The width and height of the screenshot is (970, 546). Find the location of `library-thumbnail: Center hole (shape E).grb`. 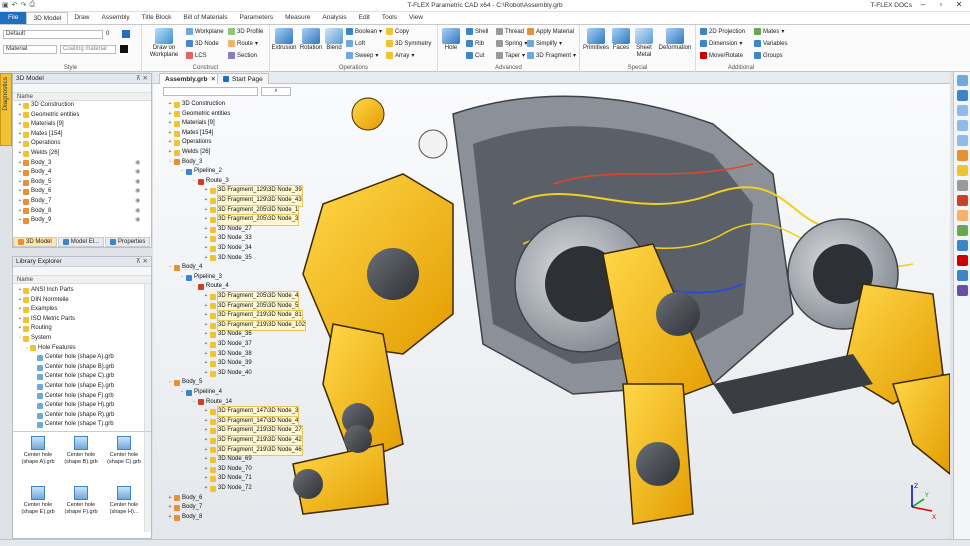

library-thumbnail: Center hole (shape E).grb is located at coordinates (38, 500).